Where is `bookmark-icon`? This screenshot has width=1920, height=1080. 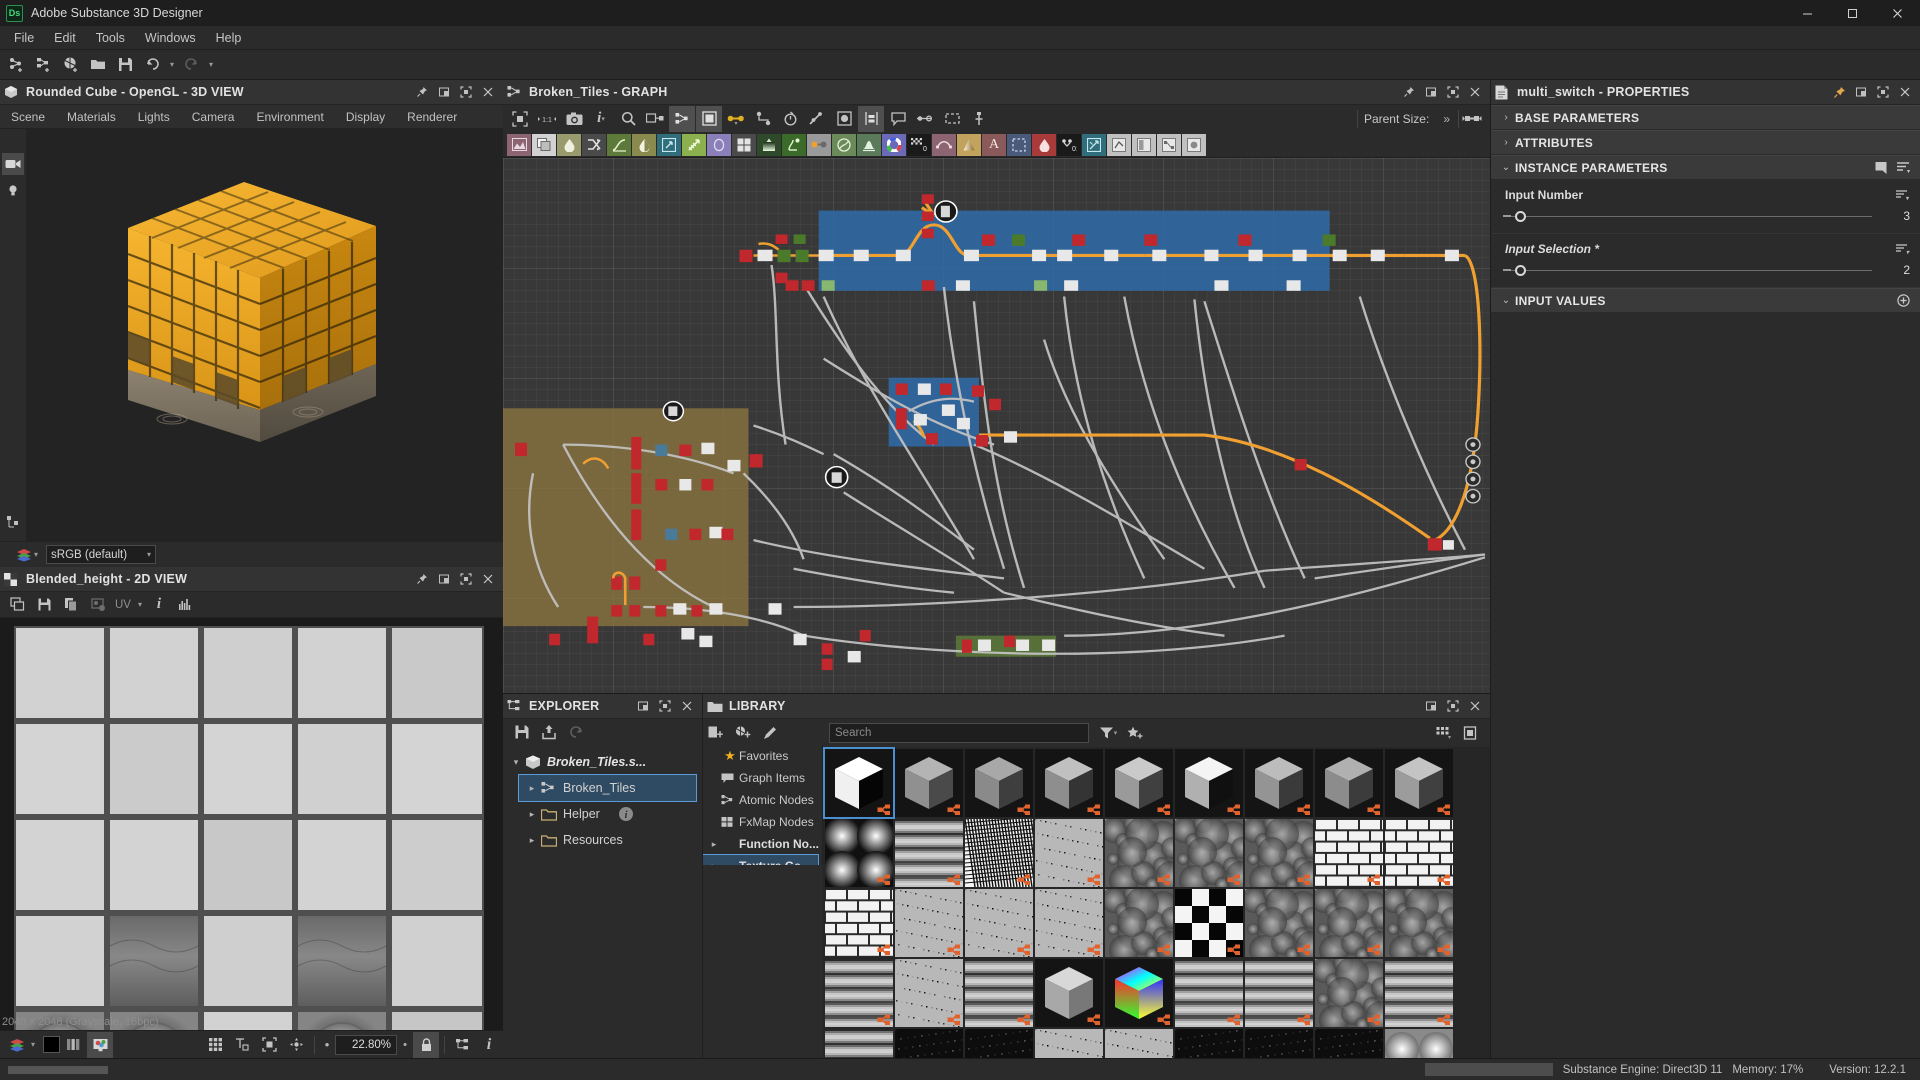 bookmark-icon is located at coordinates (1881, 168).